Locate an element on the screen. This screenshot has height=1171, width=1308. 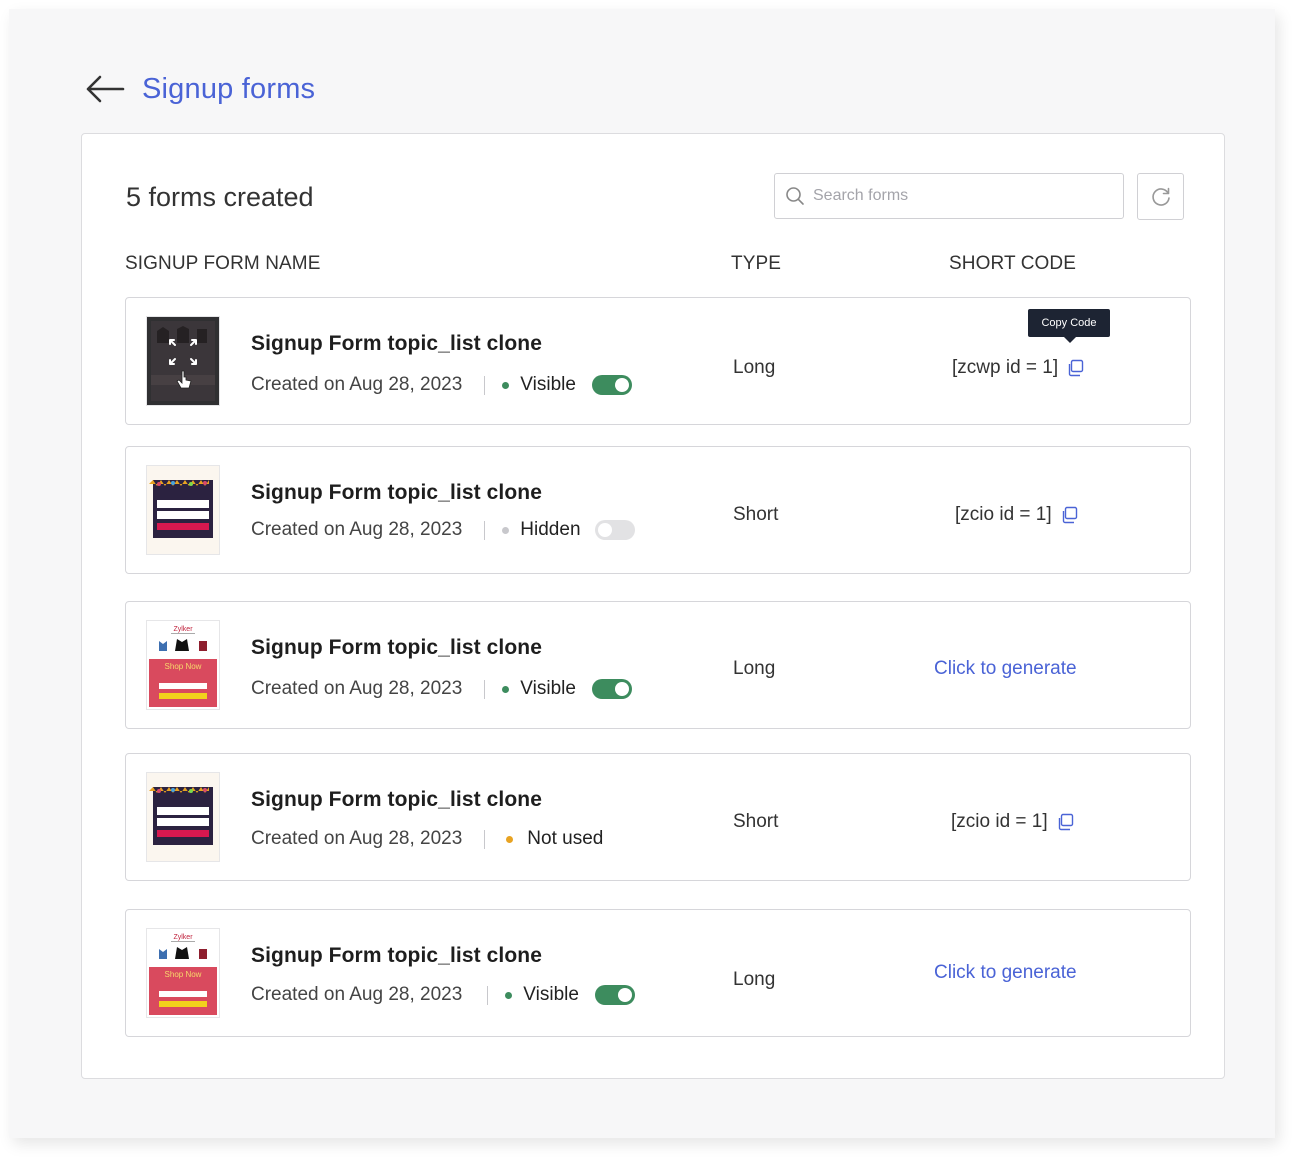
arrow-left-icon is located at coordinates (105, 89).